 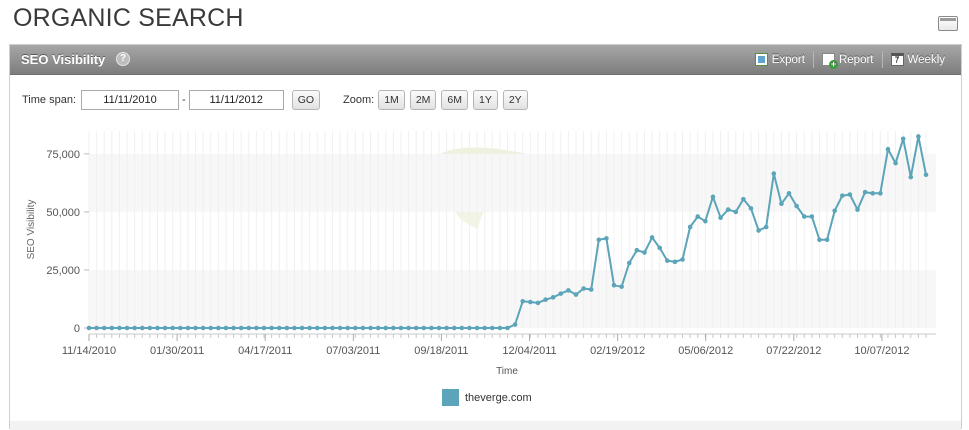 What do you see at coordinates (788, 59) in the screenshot?
I see `export-label: Export` at bounding box center [788, 59].